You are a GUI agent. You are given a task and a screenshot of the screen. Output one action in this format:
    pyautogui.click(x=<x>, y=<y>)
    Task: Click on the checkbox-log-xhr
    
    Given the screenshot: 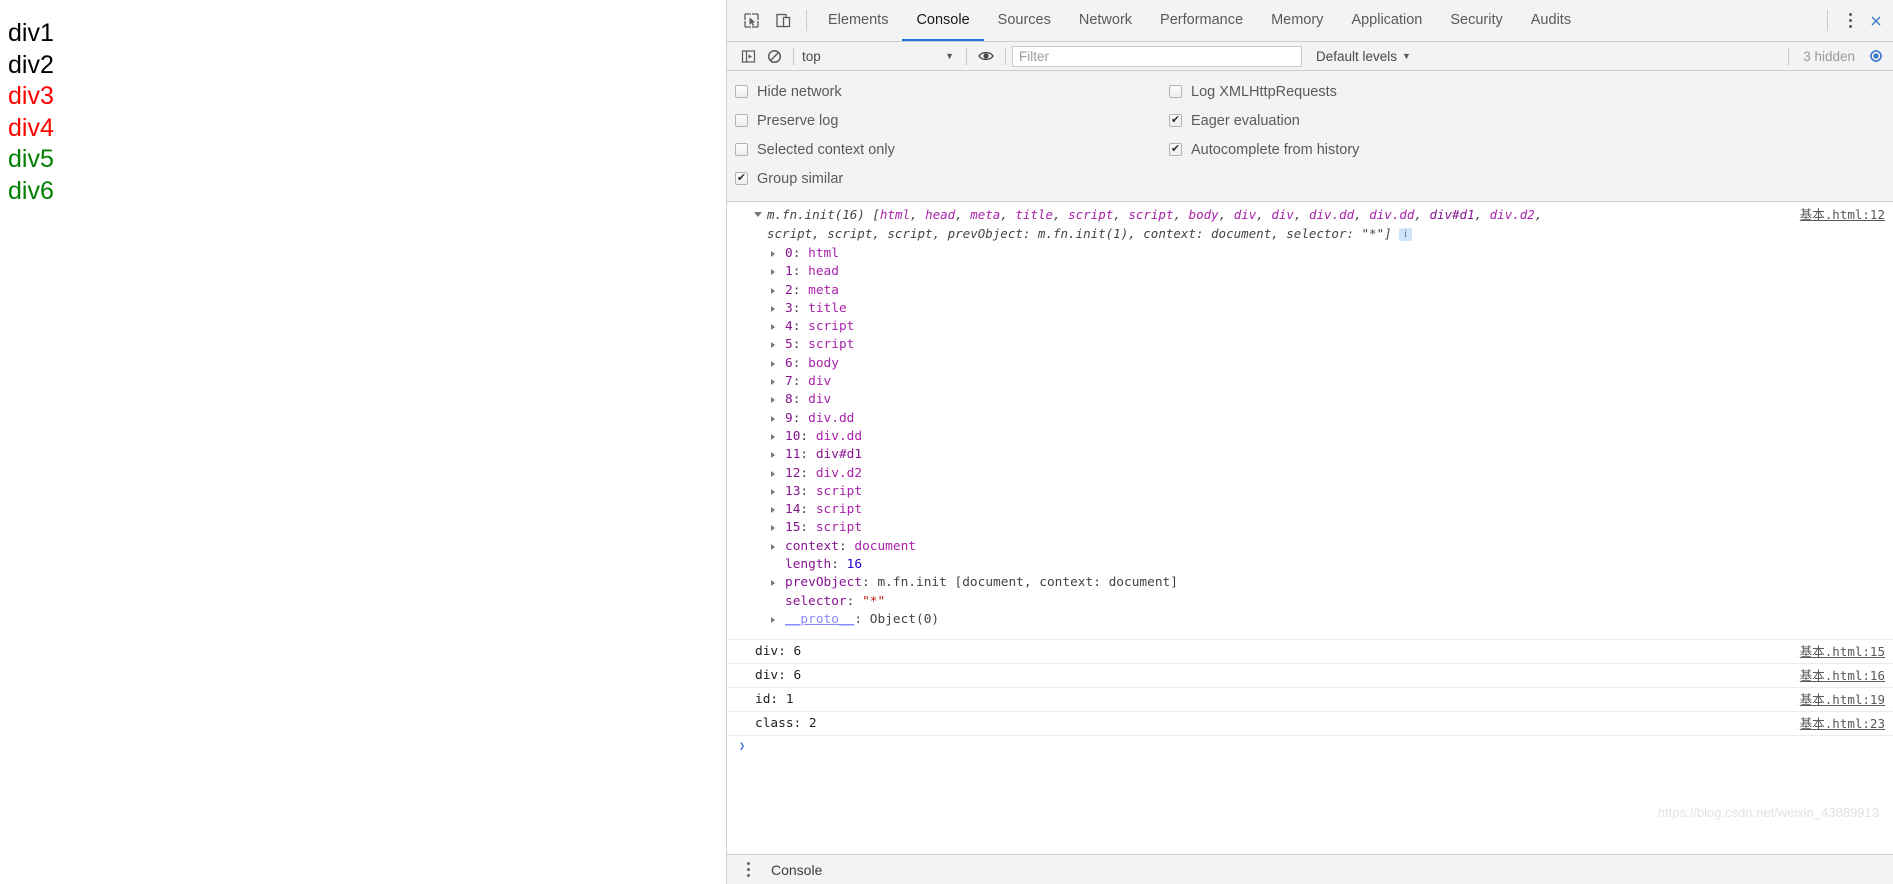 What is the action you would take?
    pyautogui.click(x=1175, y=91)
    